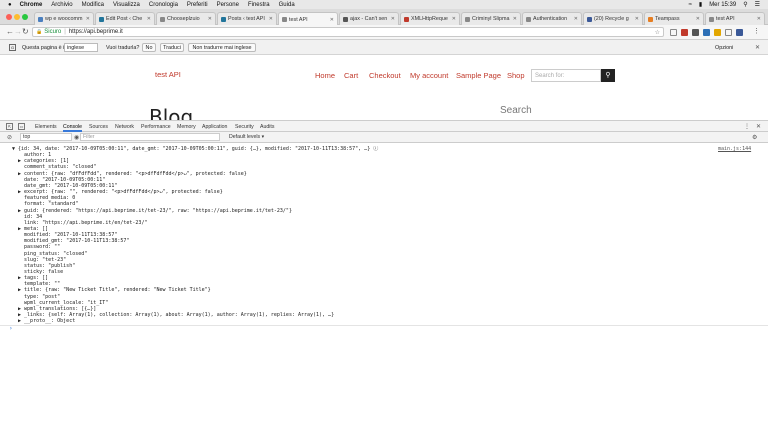 The height and width of the screenshot is (432, 768). Describe the element at coordinates (21, 126) in the screenshot. I see `device-toolbar-icon: ▭` at that location.